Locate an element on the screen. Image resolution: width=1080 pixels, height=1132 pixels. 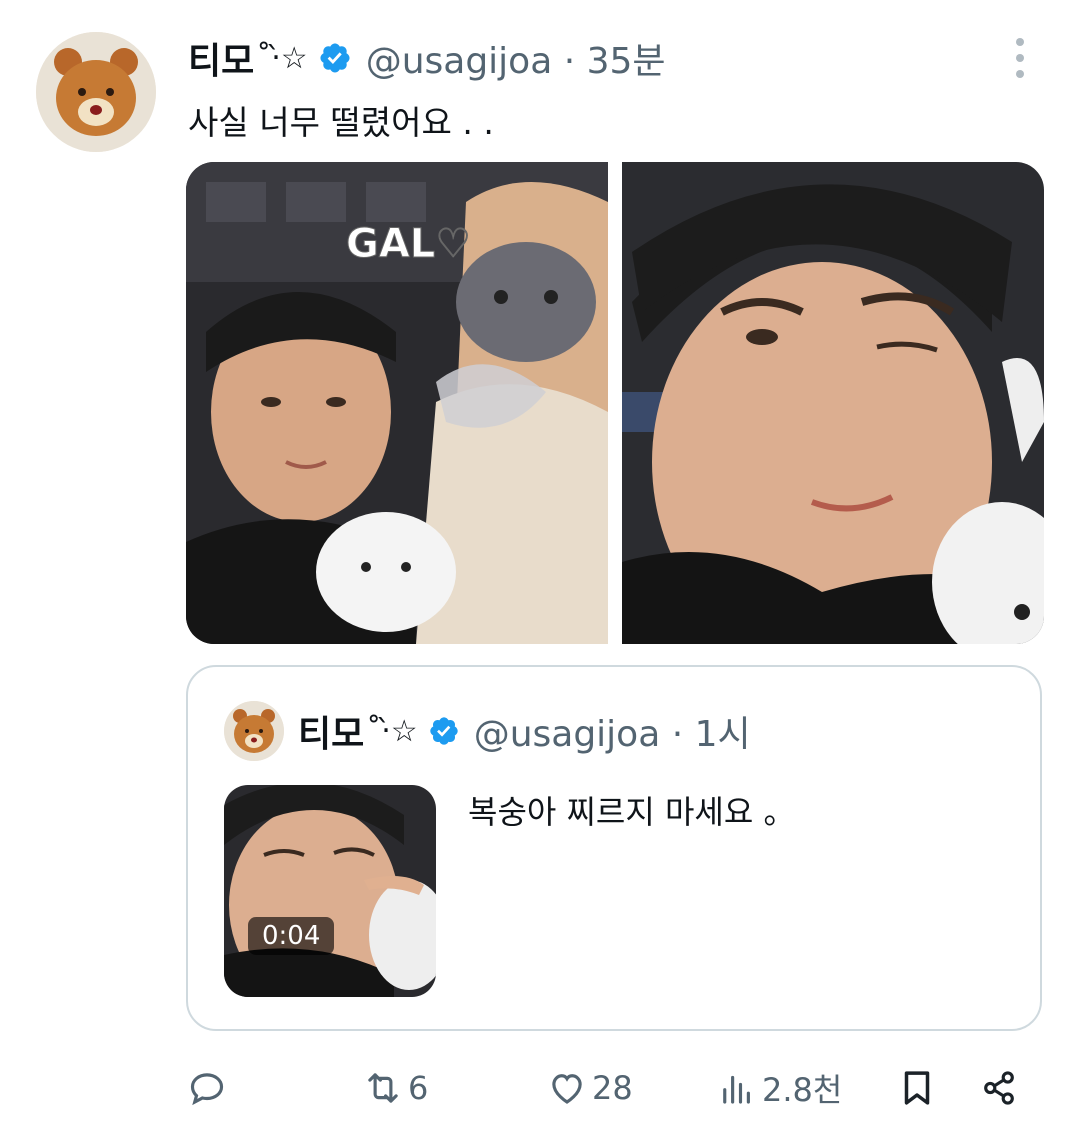
views-button: 2.8천 is located at coordinates (779, 1088).